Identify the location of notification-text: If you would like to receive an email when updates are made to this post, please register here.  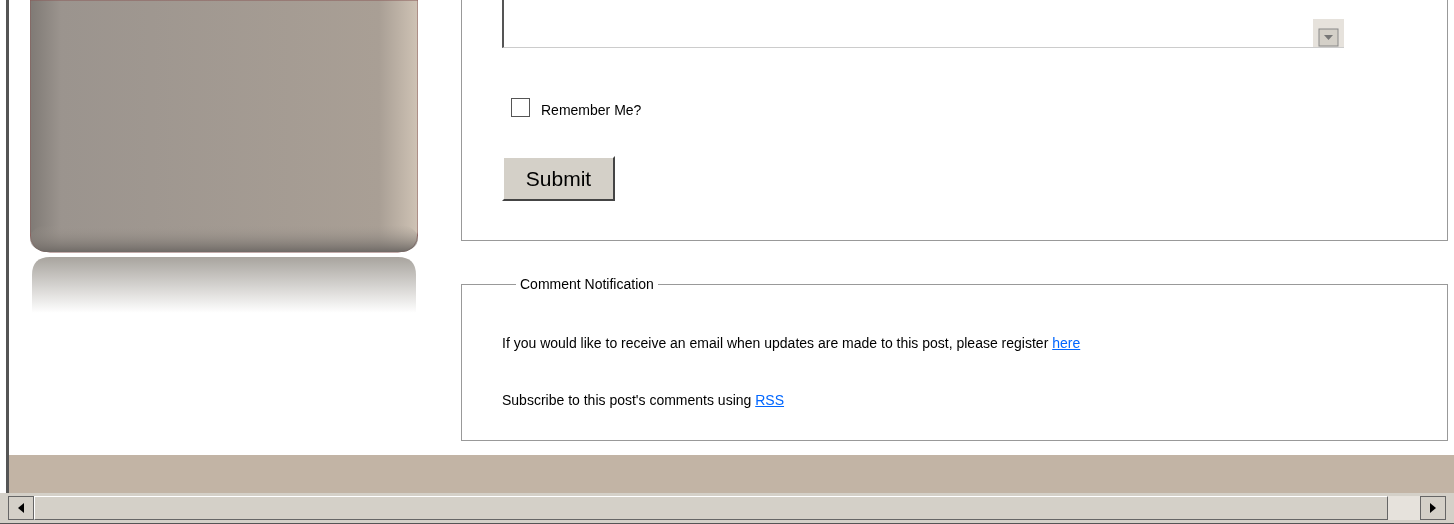
(792, 343).